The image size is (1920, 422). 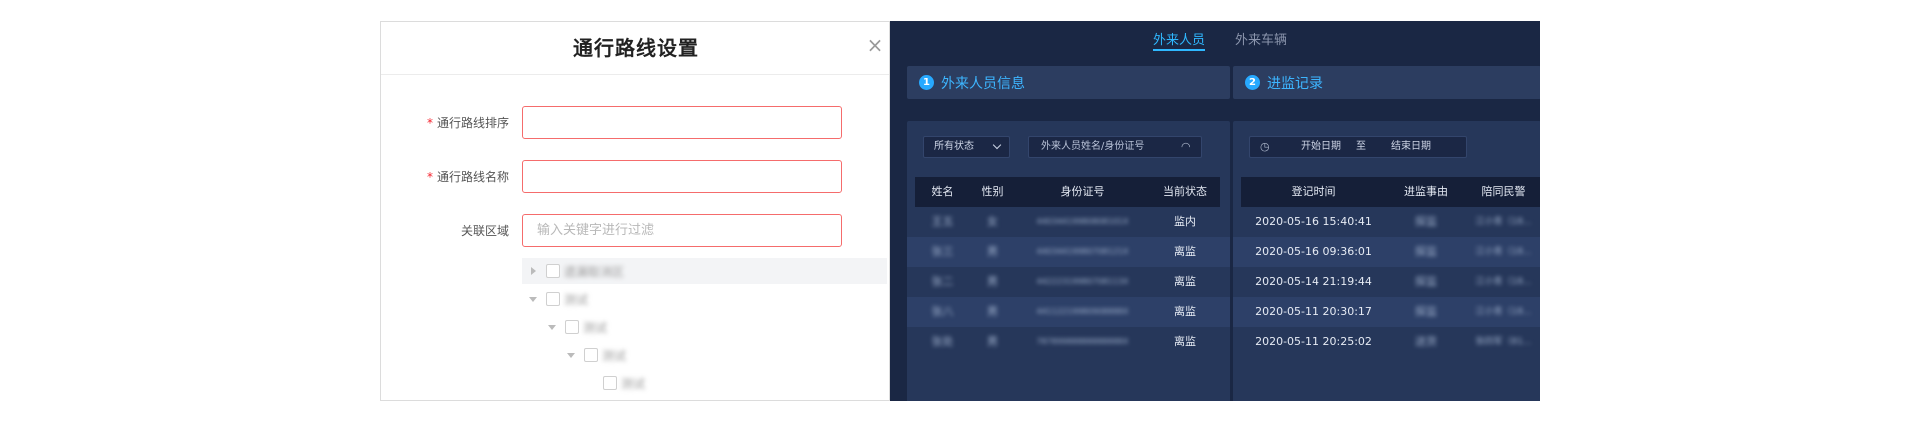 I want to click on route-name-input, so click(x=682, y=176).